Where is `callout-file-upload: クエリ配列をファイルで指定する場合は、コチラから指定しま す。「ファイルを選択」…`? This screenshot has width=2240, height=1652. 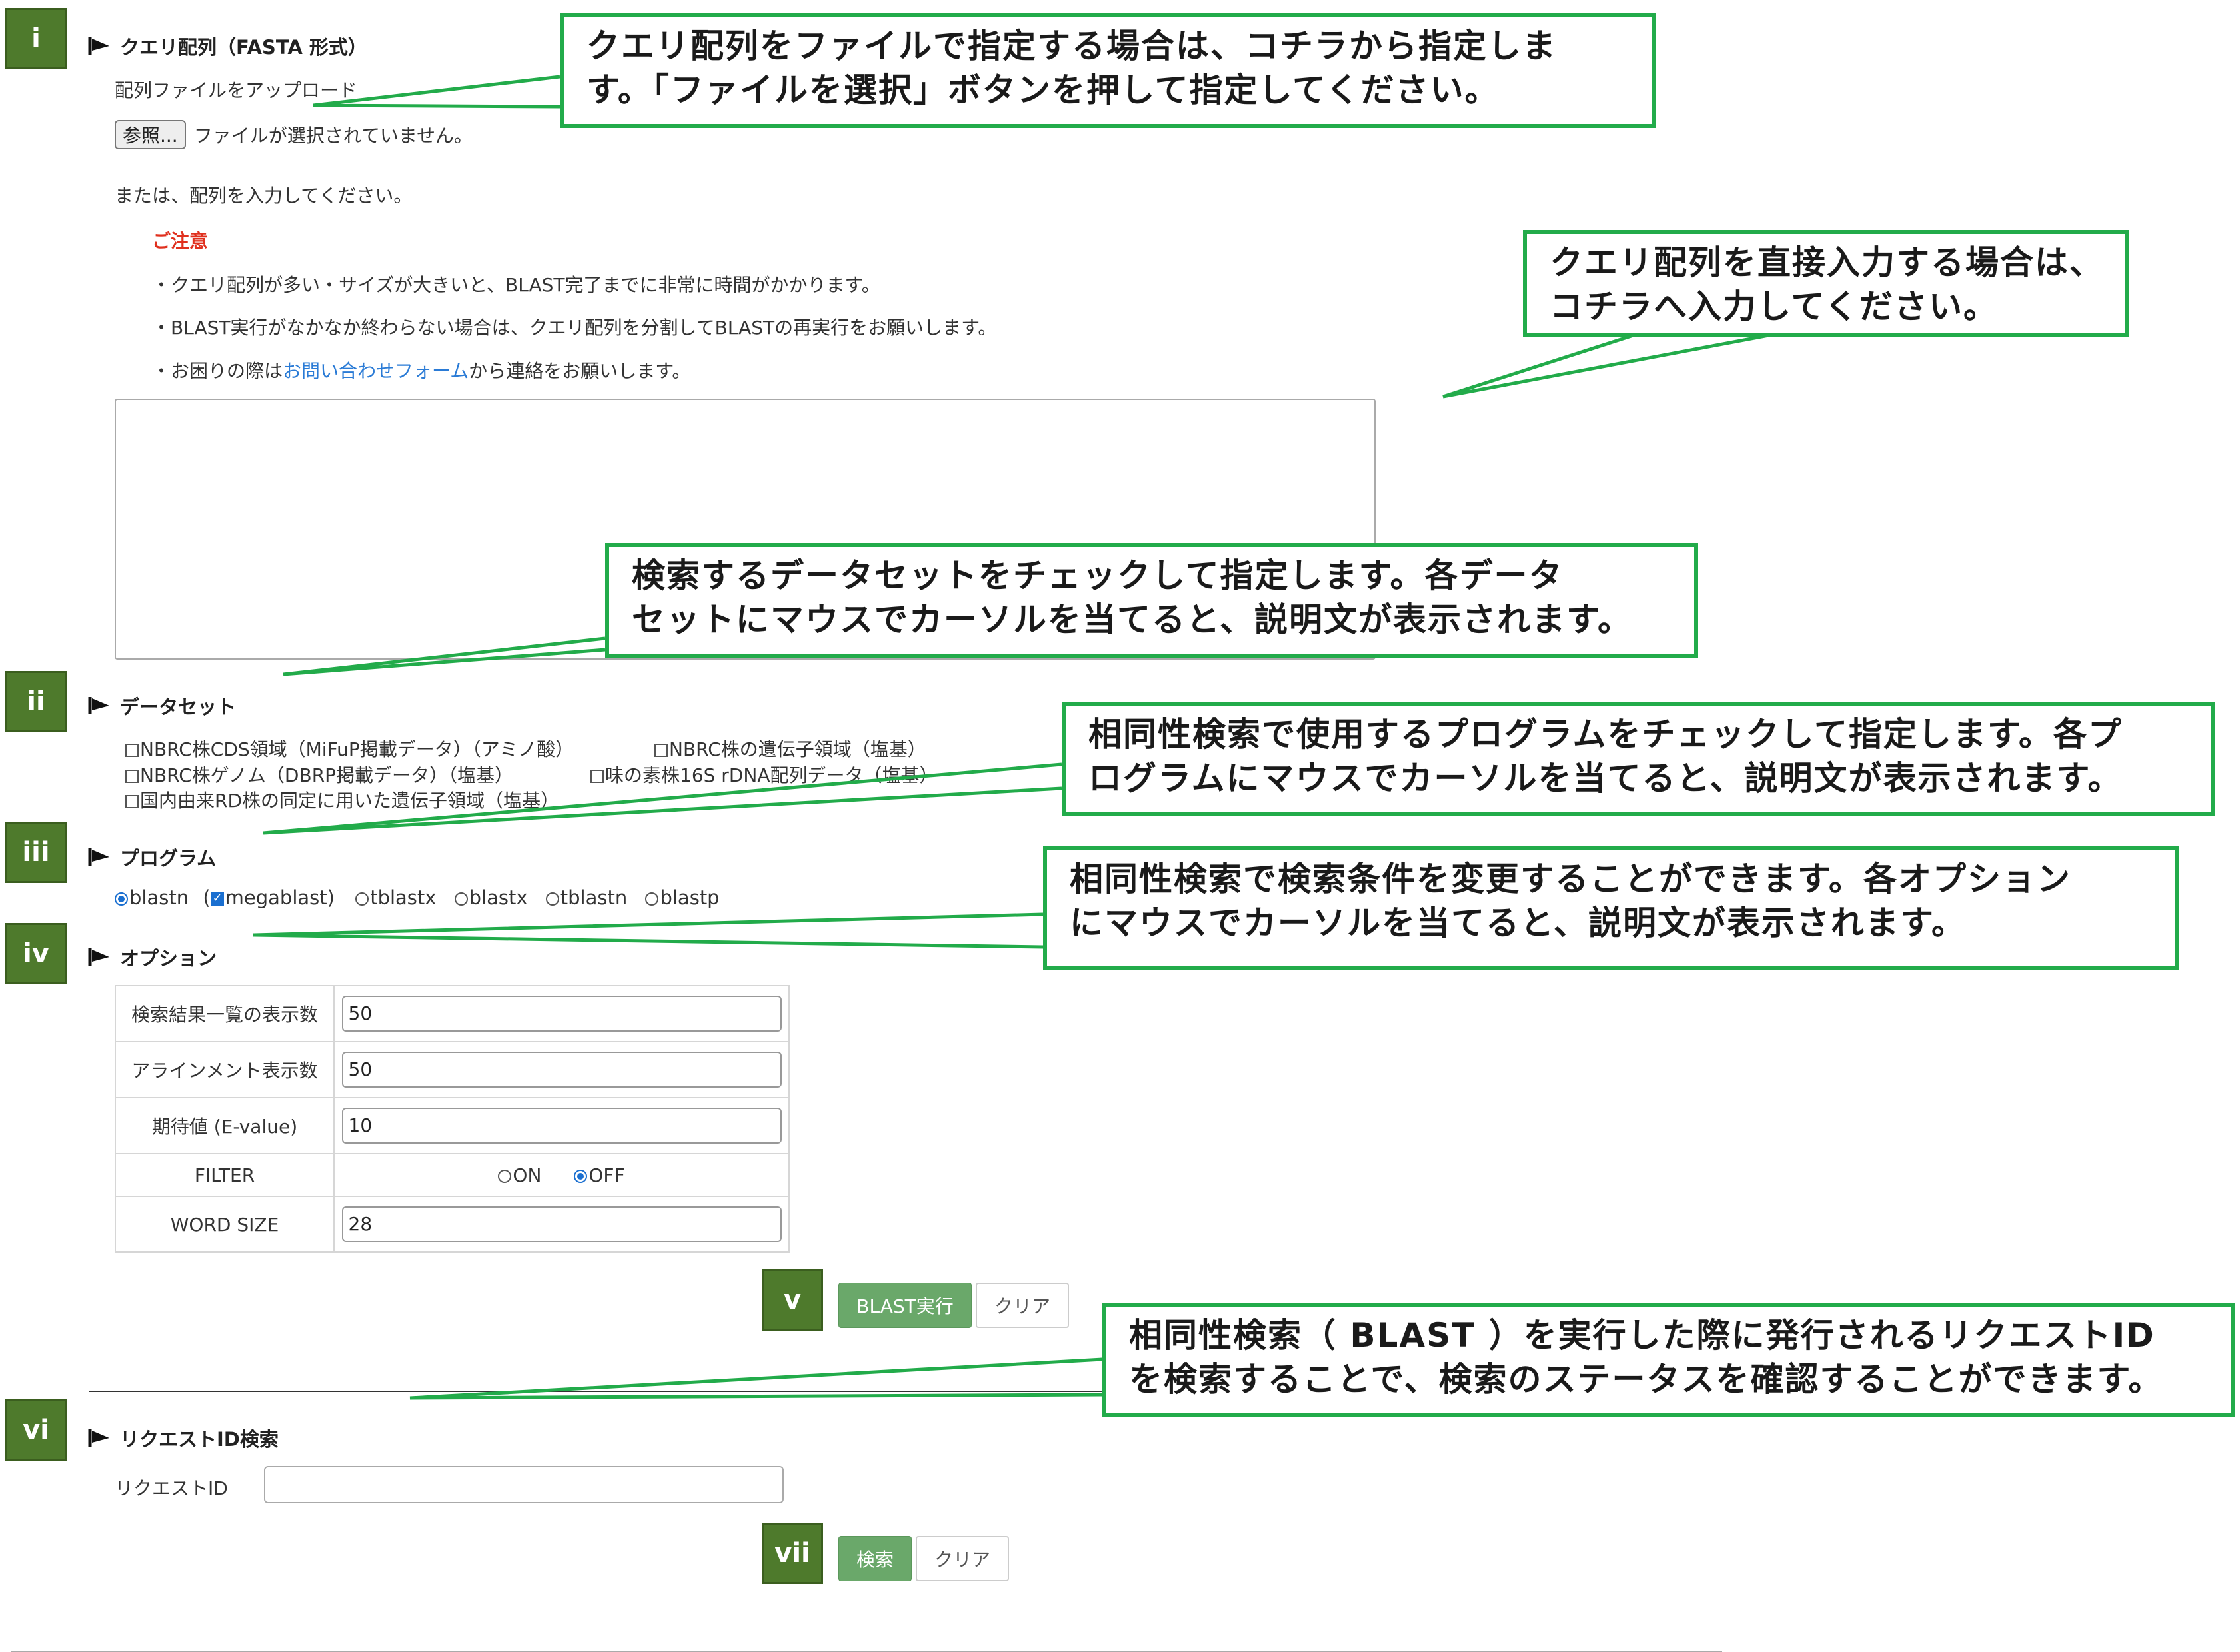
callout-file-upload: クエリ配列をファイルで指定する場合は、コチラから指定しま す。「ファイルを選択」… is located at coordinates (1108, 70).